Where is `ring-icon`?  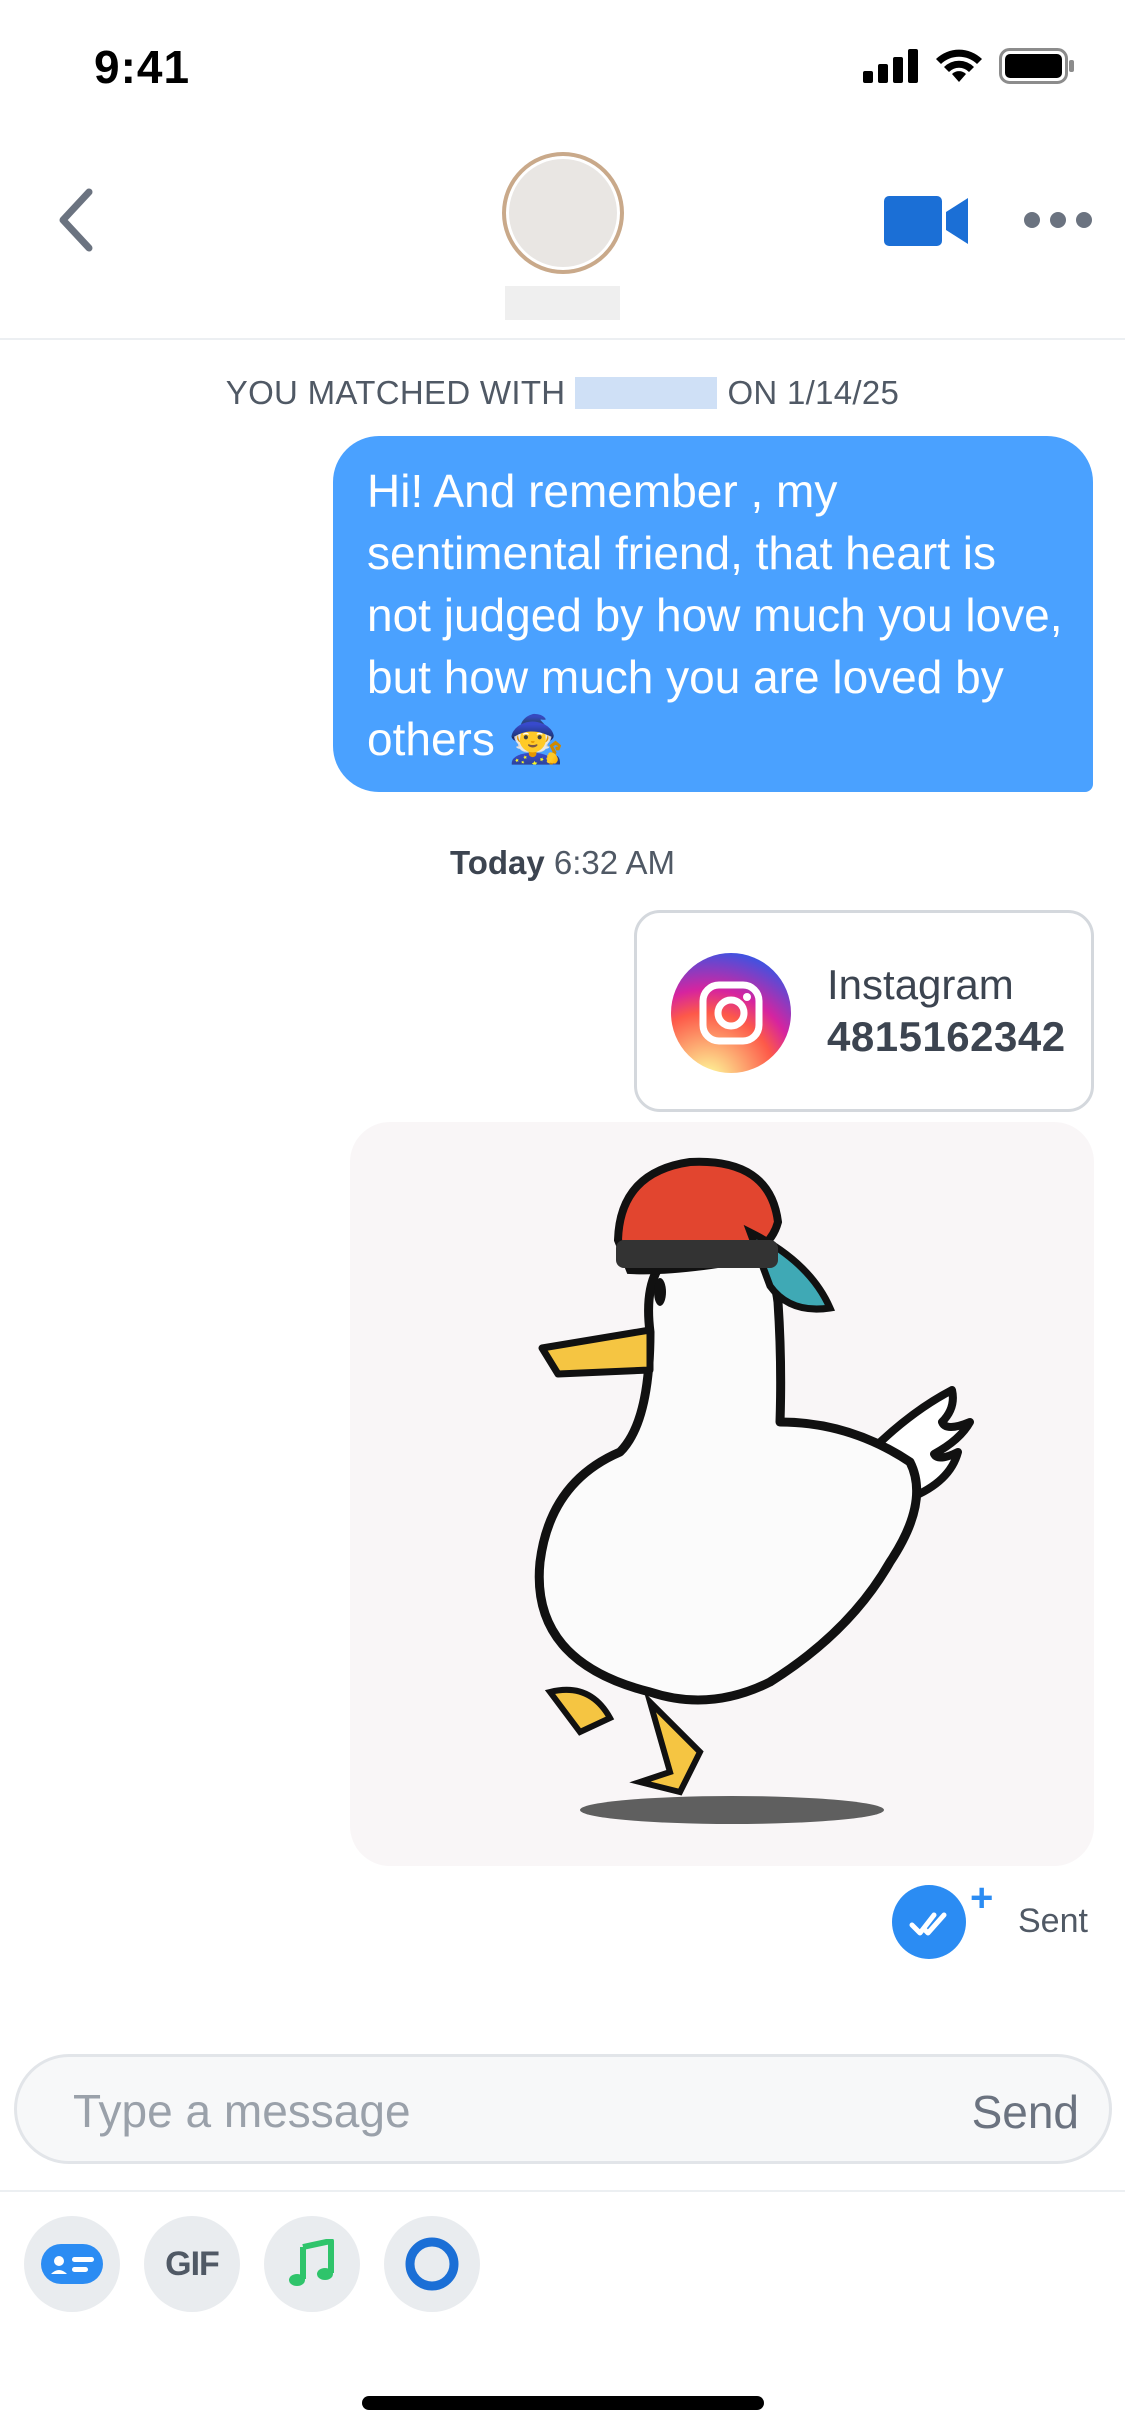
ring-icon is located at coordinates (432, 2264).